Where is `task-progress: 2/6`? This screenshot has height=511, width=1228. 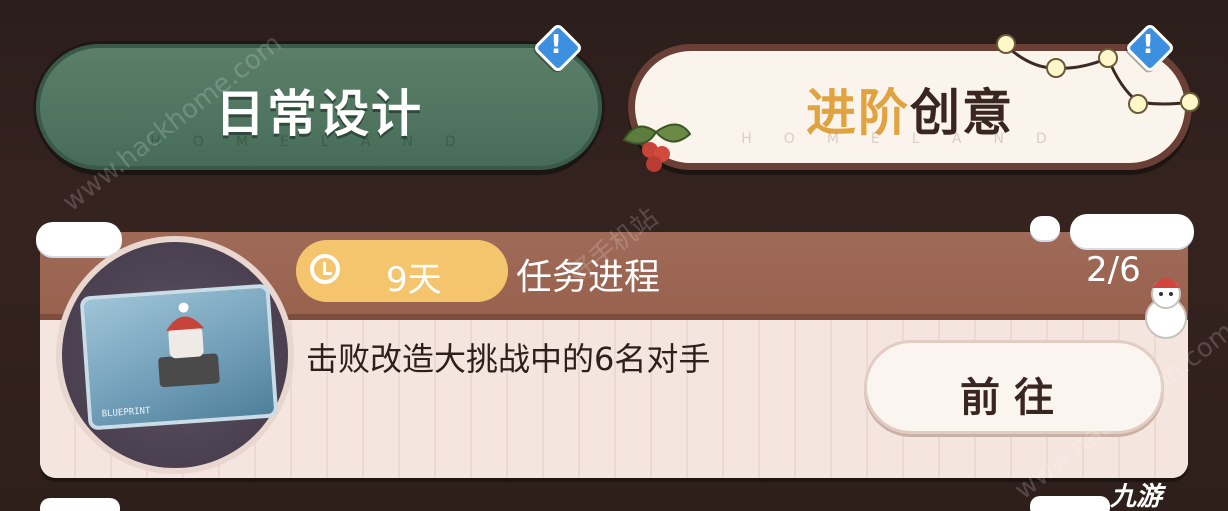 task-progress: 2/6 is located at coordinates (1113, 270).